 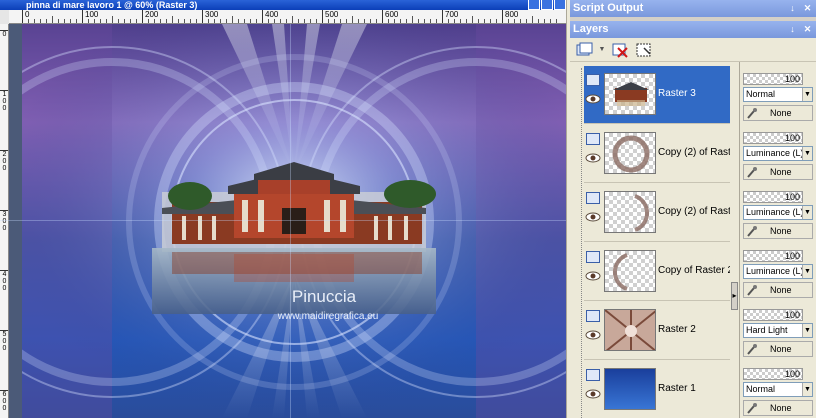 What do you see at coordinates (630, 271) in the screenshot?
I see `layer-thumbnail` at bounding box center [630, 271].